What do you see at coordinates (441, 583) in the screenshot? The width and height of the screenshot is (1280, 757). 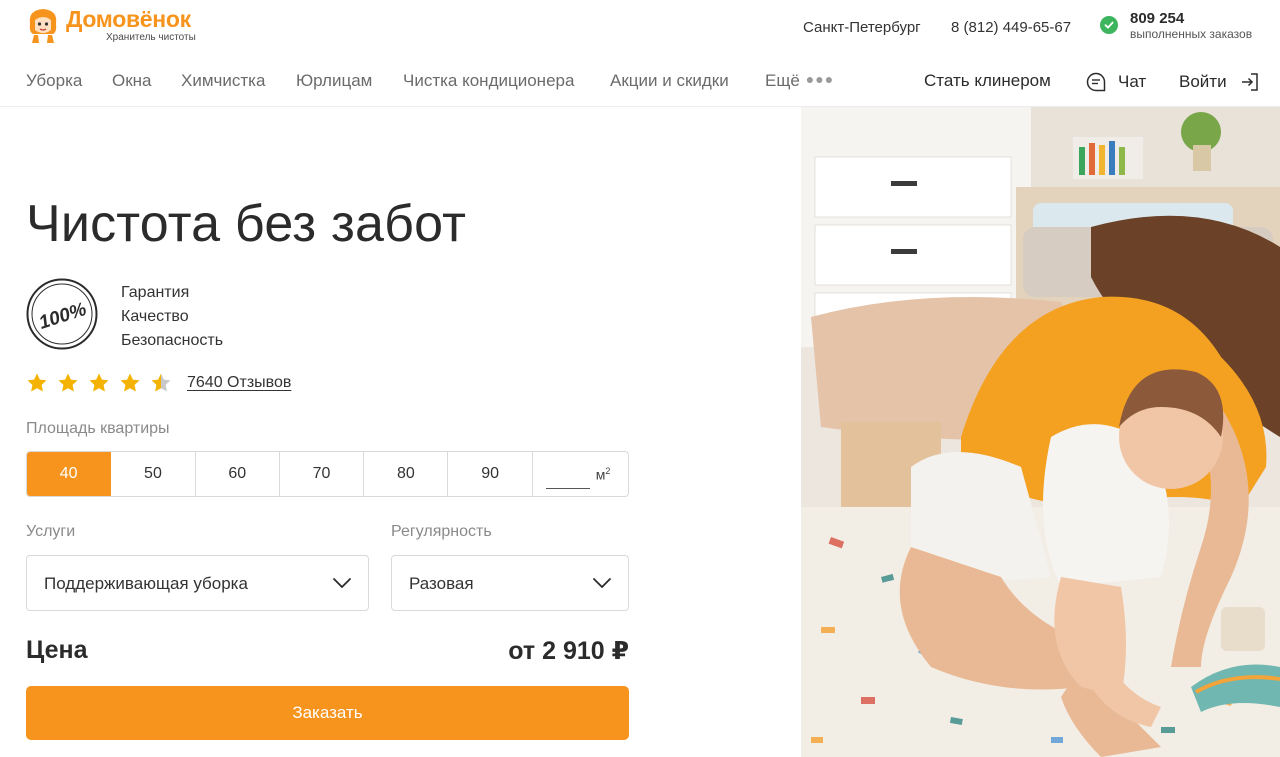 I see `regularity-value: Разовая` at bounding box center [441, 583].